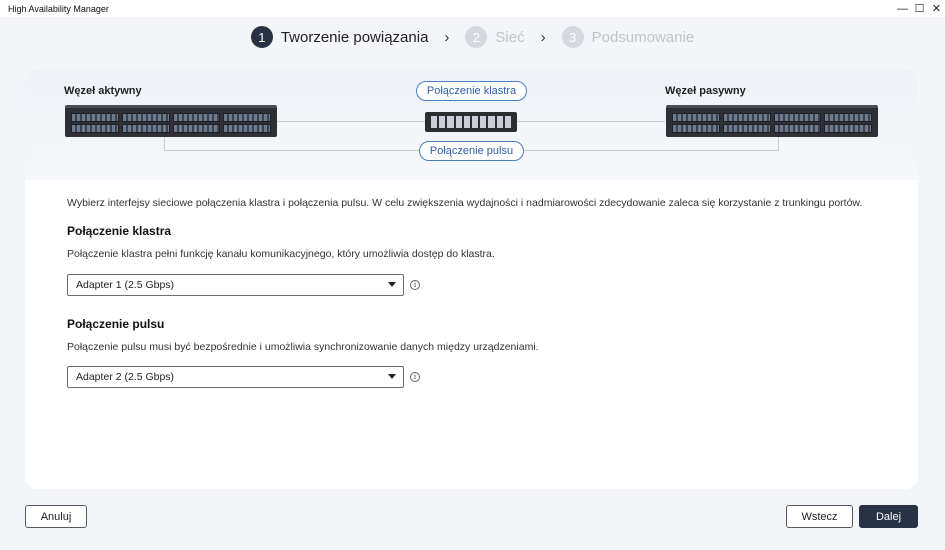  I want to click on window-titlebar: High Availability Manager — ☐ ✕, so click(472, 8).